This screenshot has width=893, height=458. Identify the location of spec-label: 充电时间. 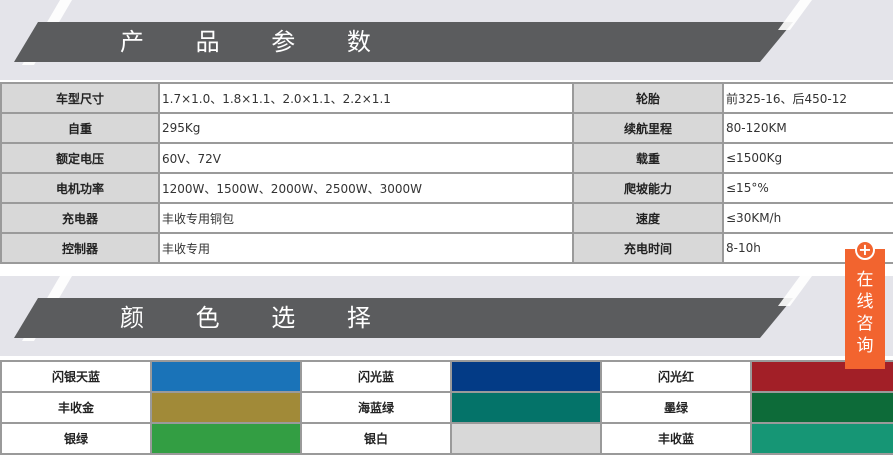
(648, 248).